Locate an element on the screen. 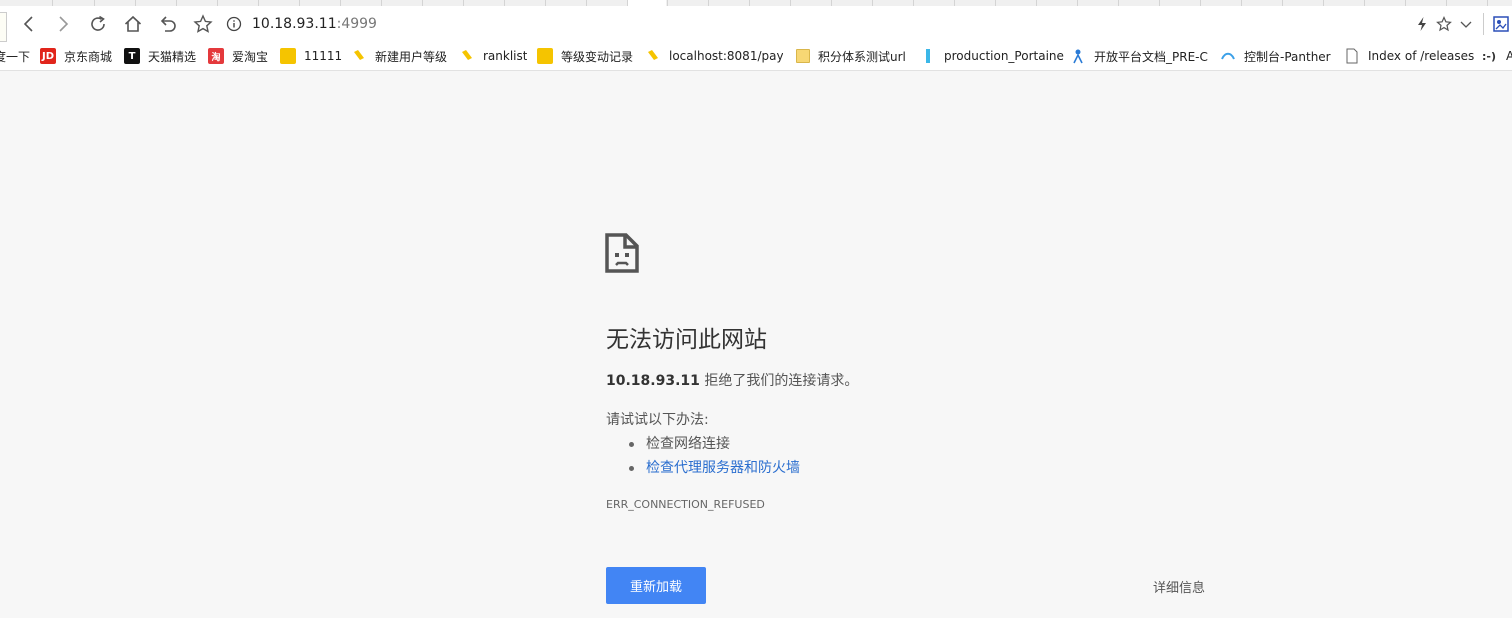 This screenshot has height=618, width=1512. bookmark-item: T 天猫精选 is located at coordinates (160, 56).